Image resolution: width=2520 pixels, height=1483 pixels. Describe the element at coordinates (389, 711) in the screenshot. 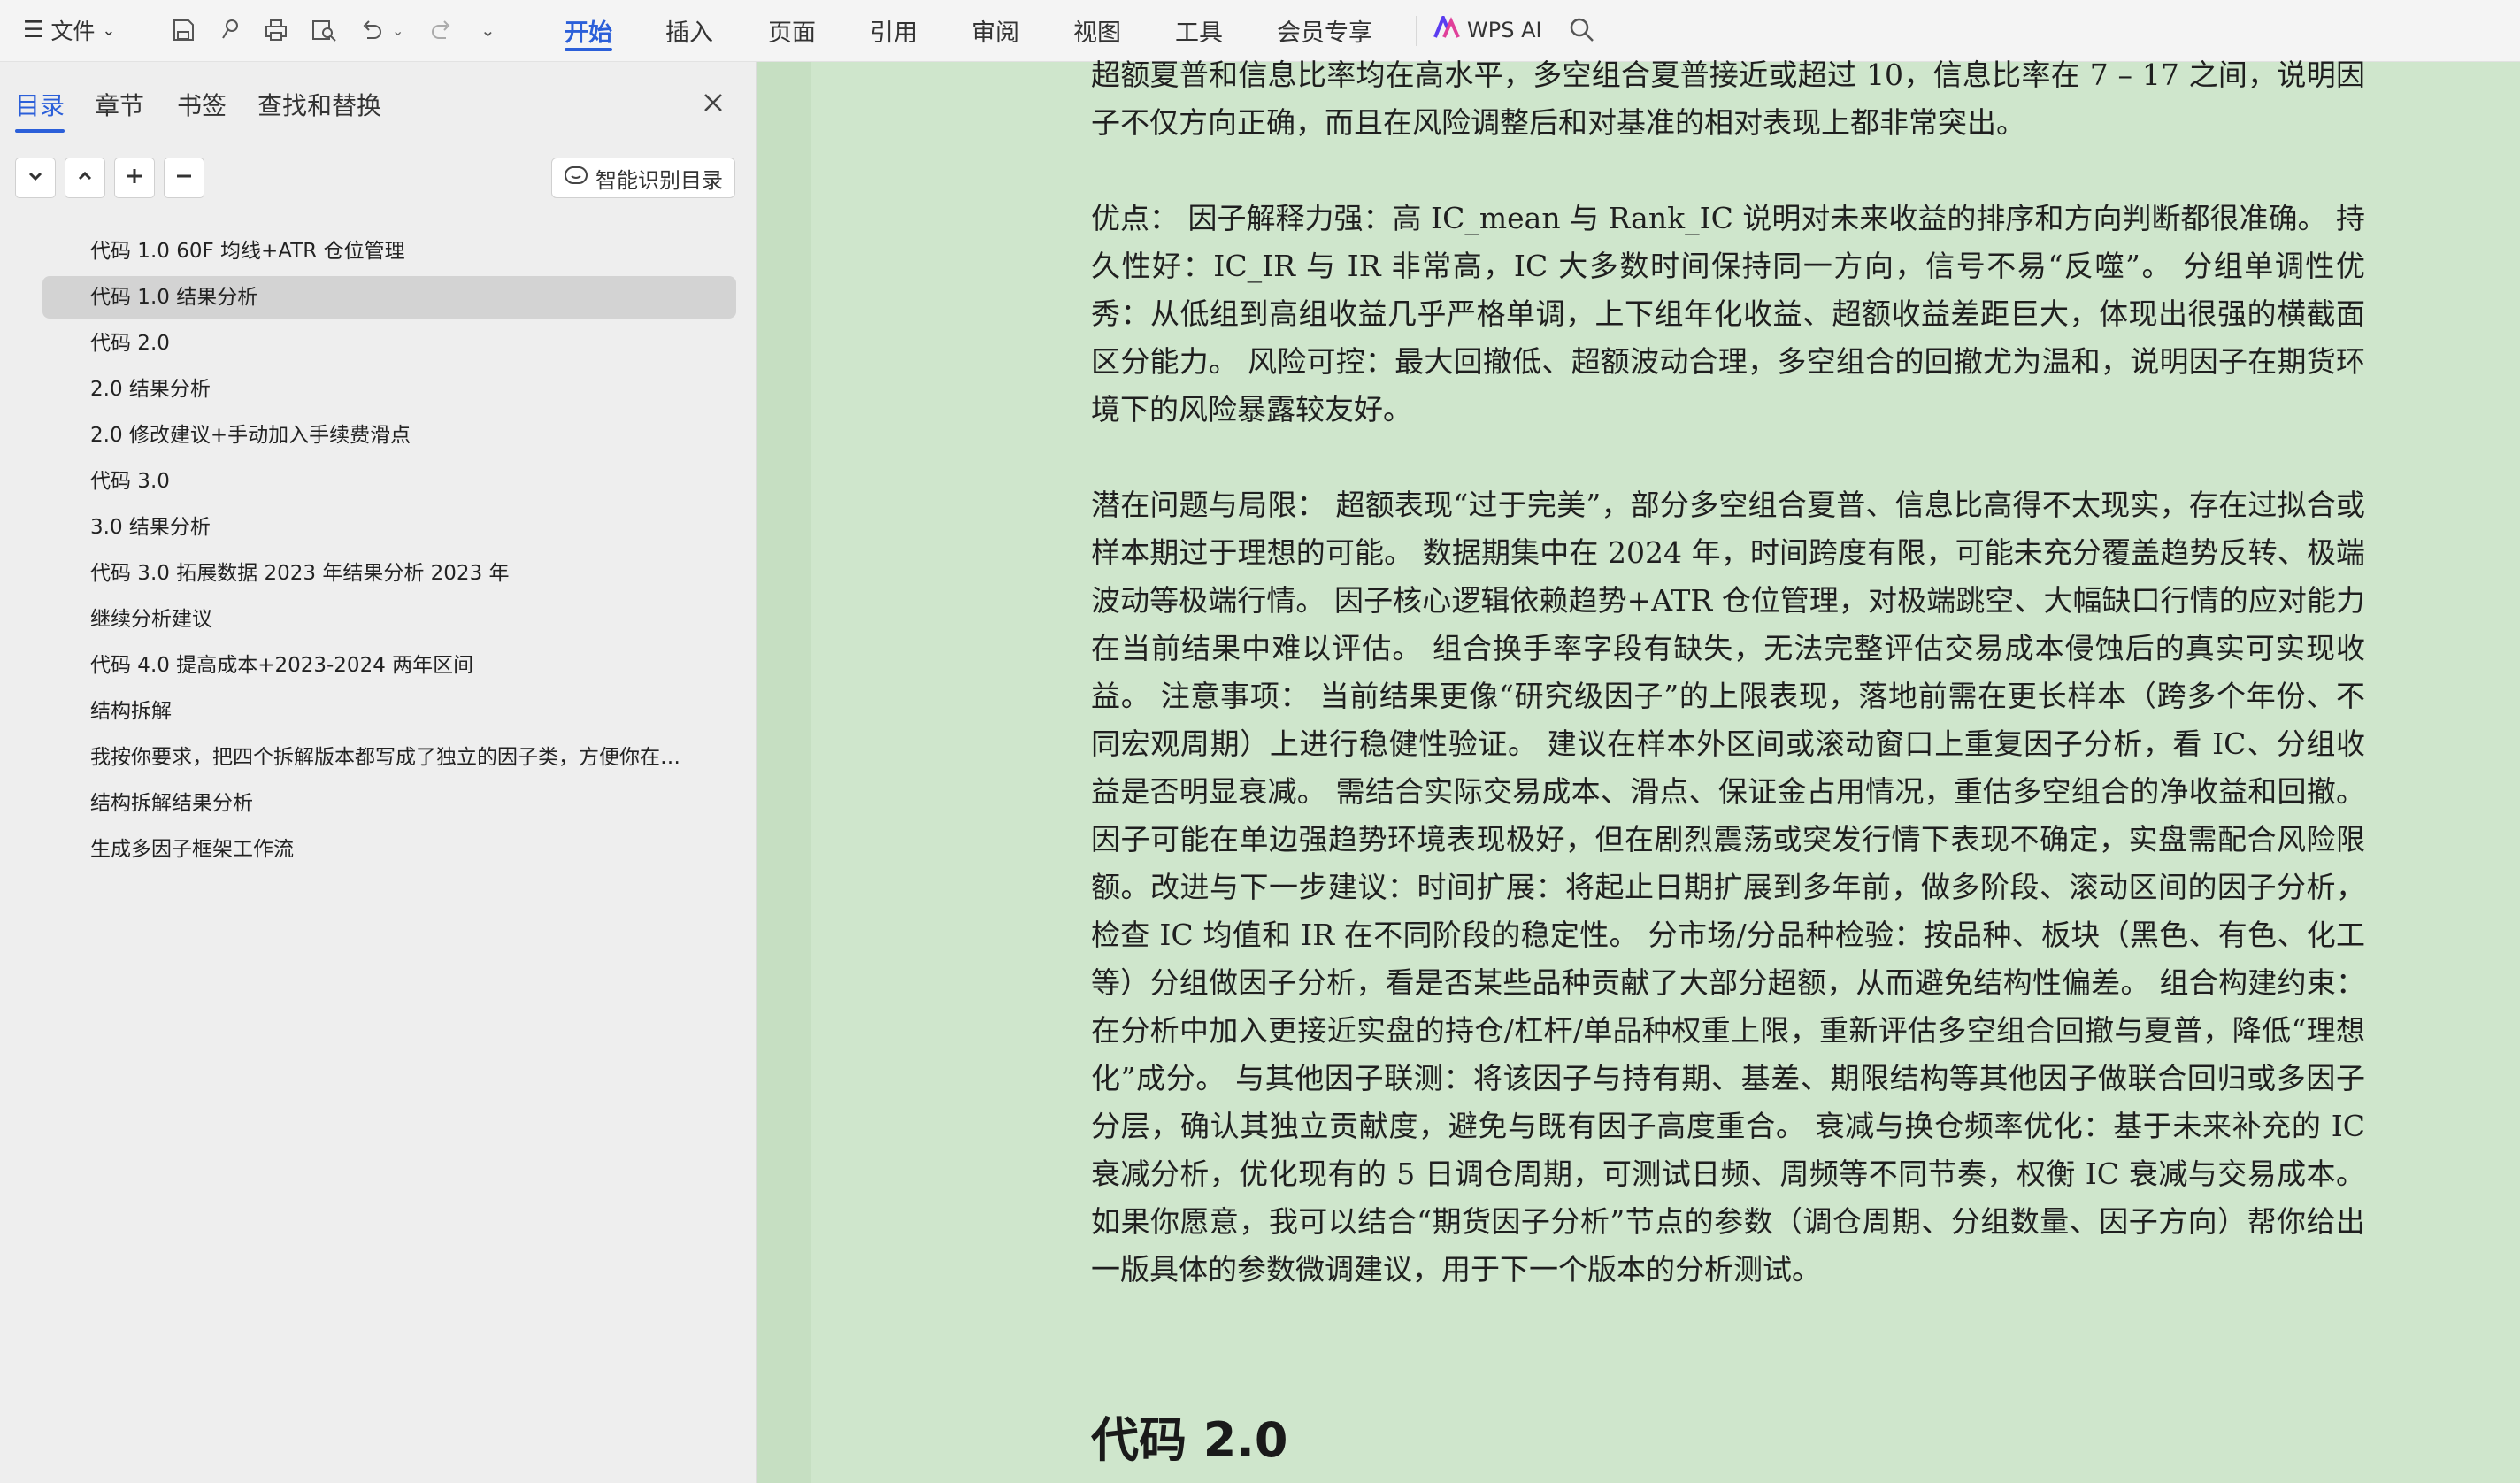

I see `toc-item: 结构拆解` at that location.